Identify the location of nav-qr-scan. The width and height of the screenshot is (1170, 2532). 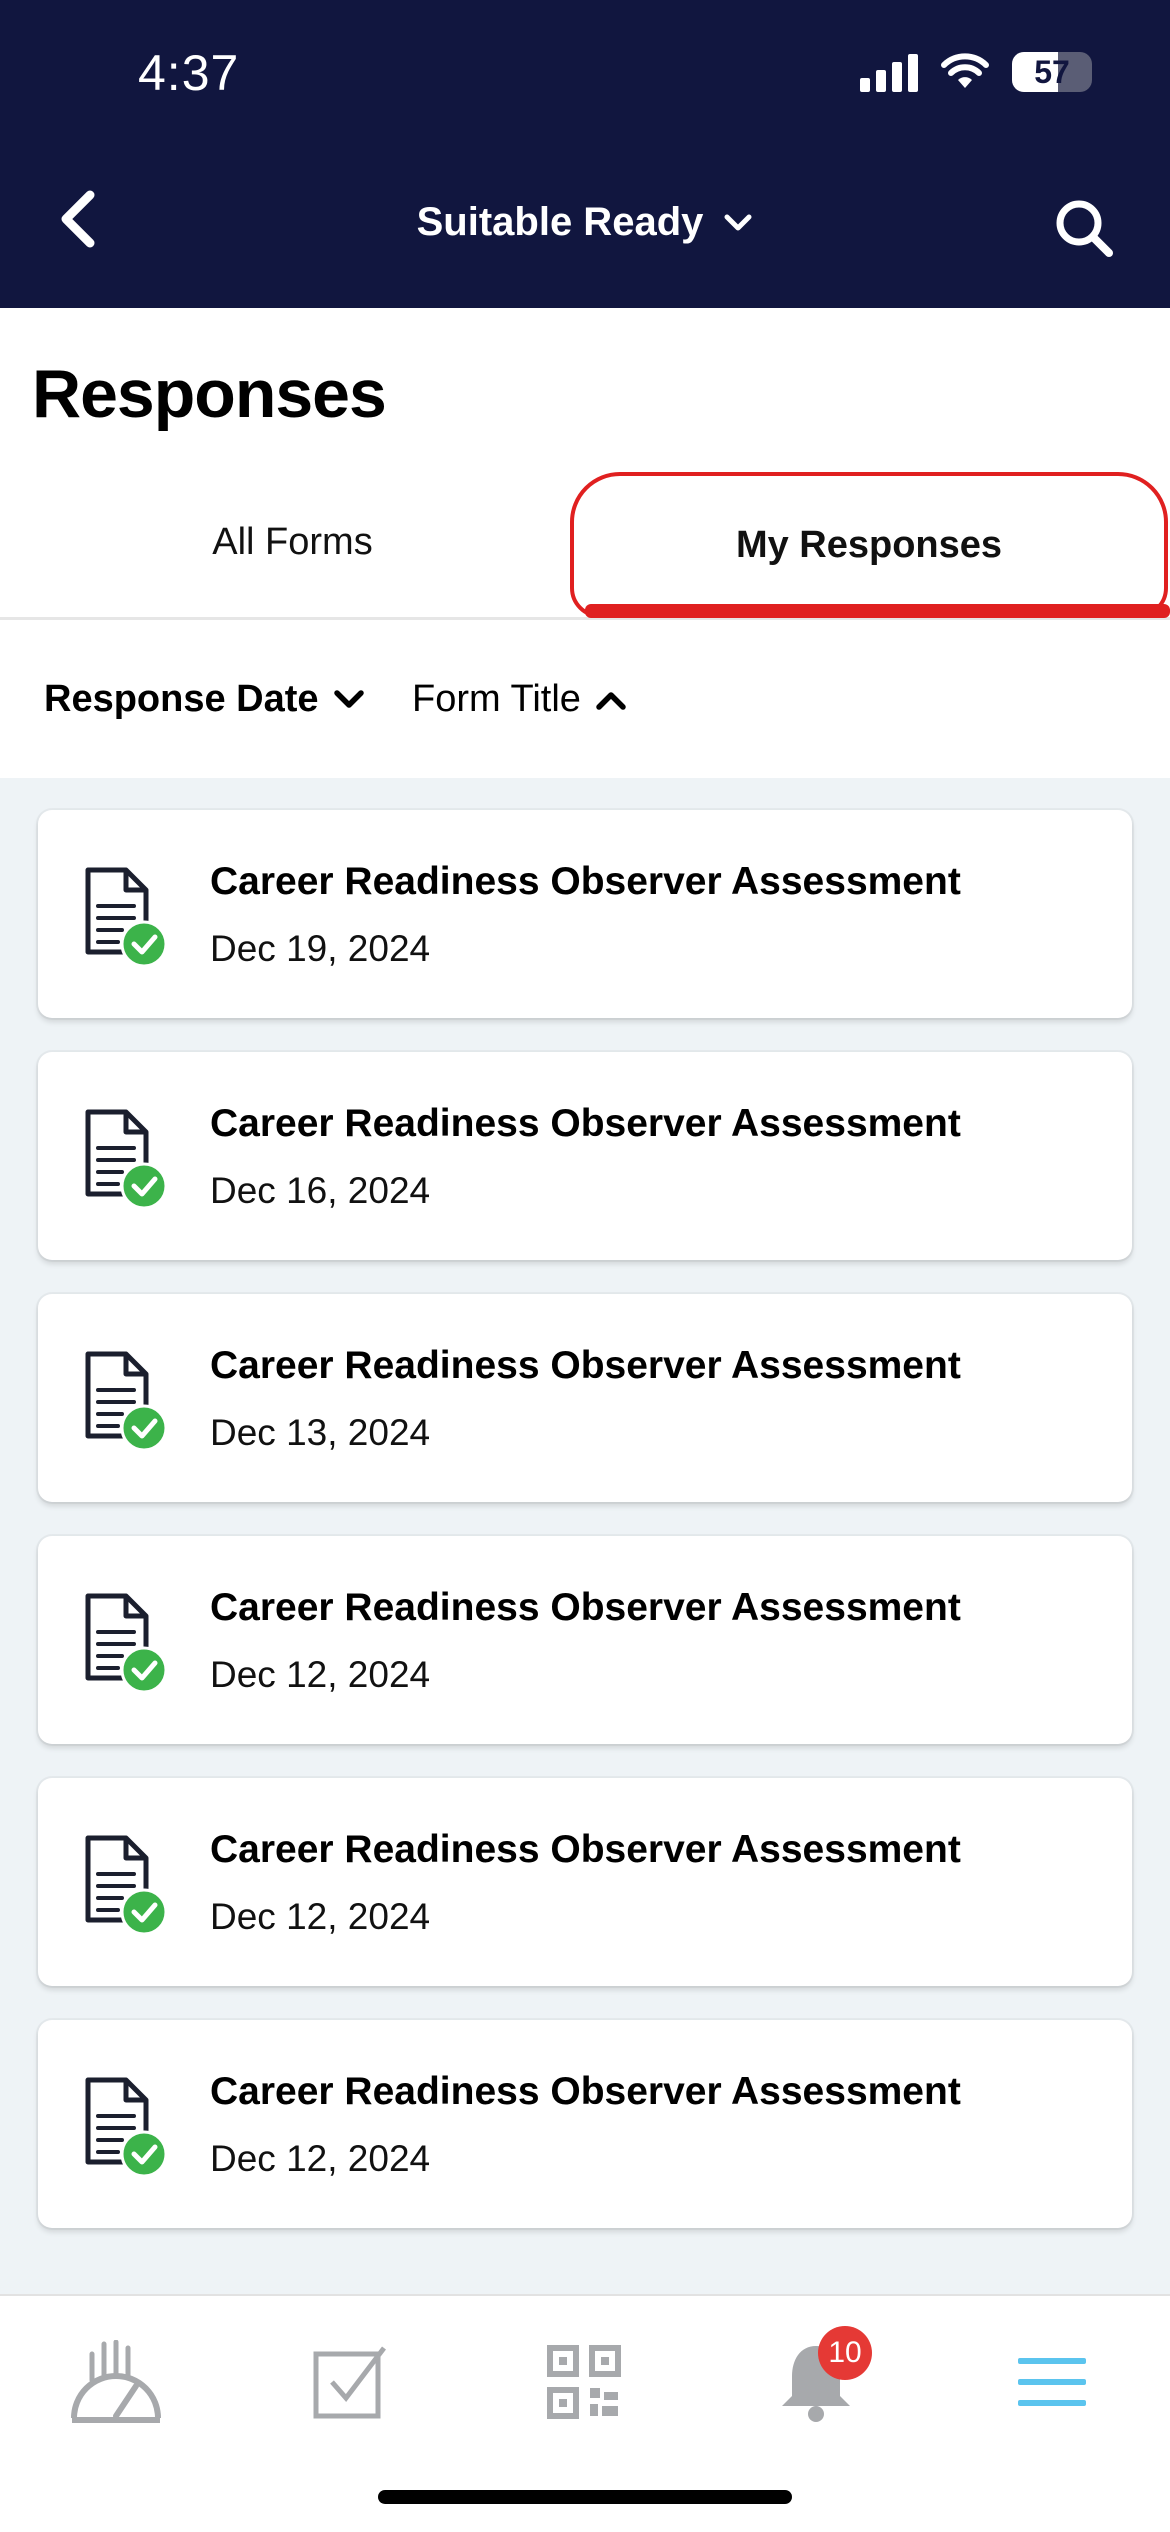
(584, 2382).